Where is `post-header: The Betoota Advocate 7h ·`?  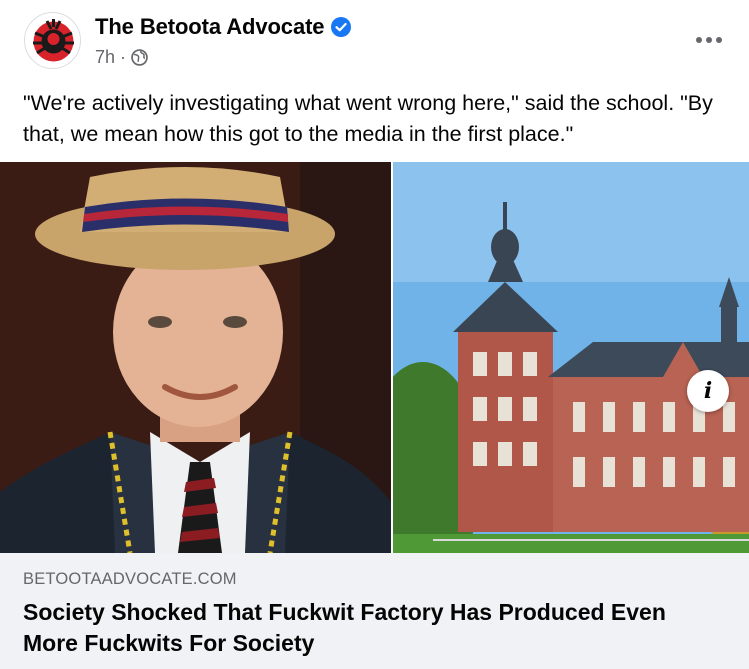 post-header: The Betoota Advocate 7h · is located at coordinates (374, 40).